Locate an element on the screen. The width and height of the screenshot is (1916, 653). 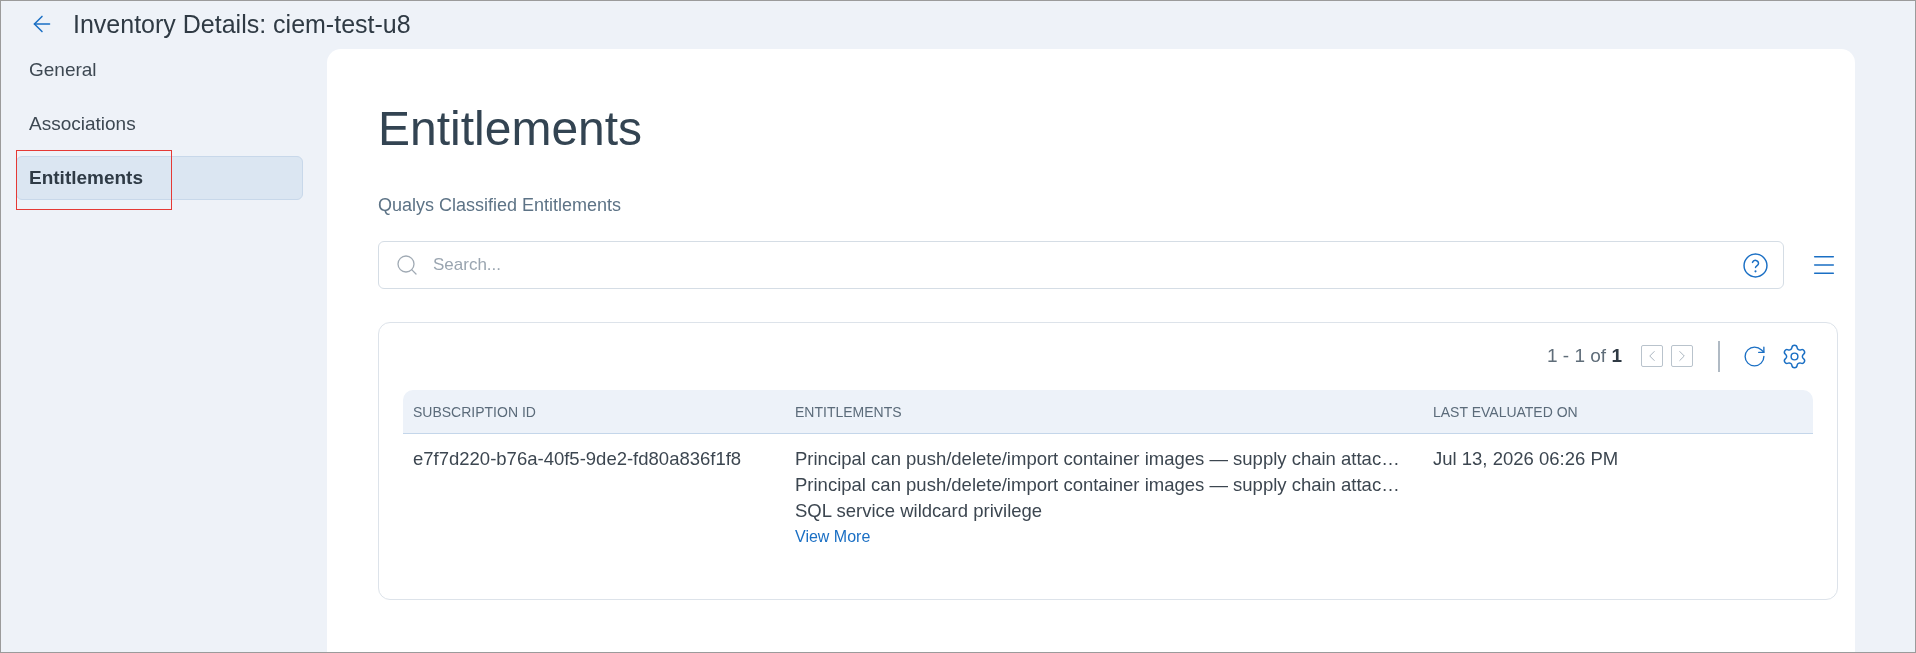
table-cell: Jul 13, 2026 06:26 PM is located at coordinates (1526, 458).